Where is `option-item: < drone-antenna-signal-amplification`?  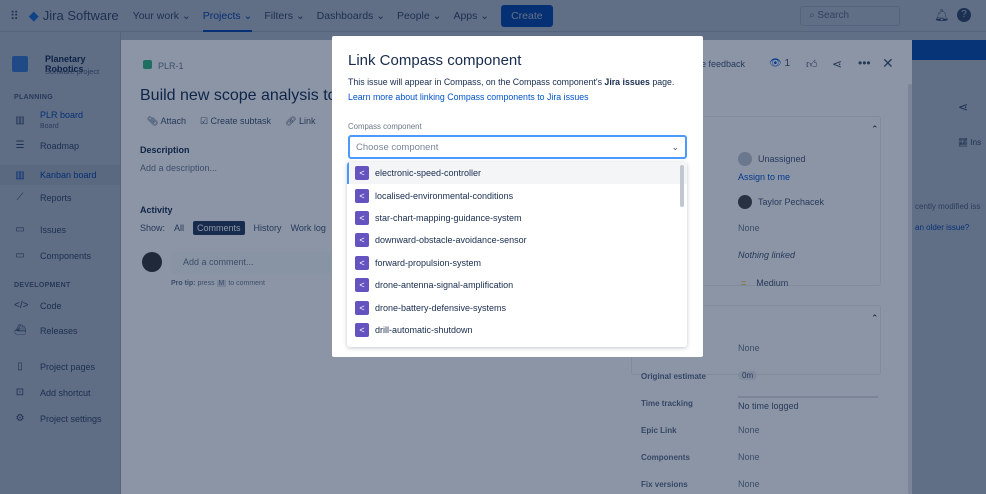 option-item: < drone-antenna-signal-amplification is located at coordinates (517, 285).